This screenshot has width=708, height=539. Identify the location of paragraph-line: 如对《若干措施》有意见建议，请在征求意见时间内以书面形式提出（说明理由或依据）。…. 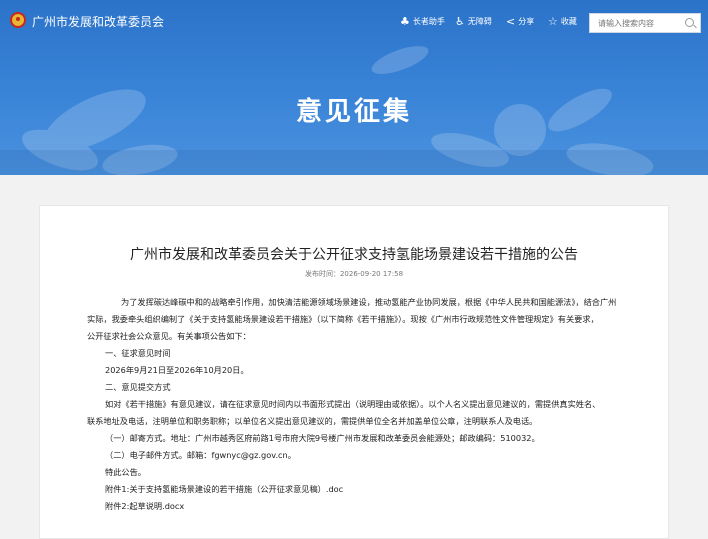
(353, 404).